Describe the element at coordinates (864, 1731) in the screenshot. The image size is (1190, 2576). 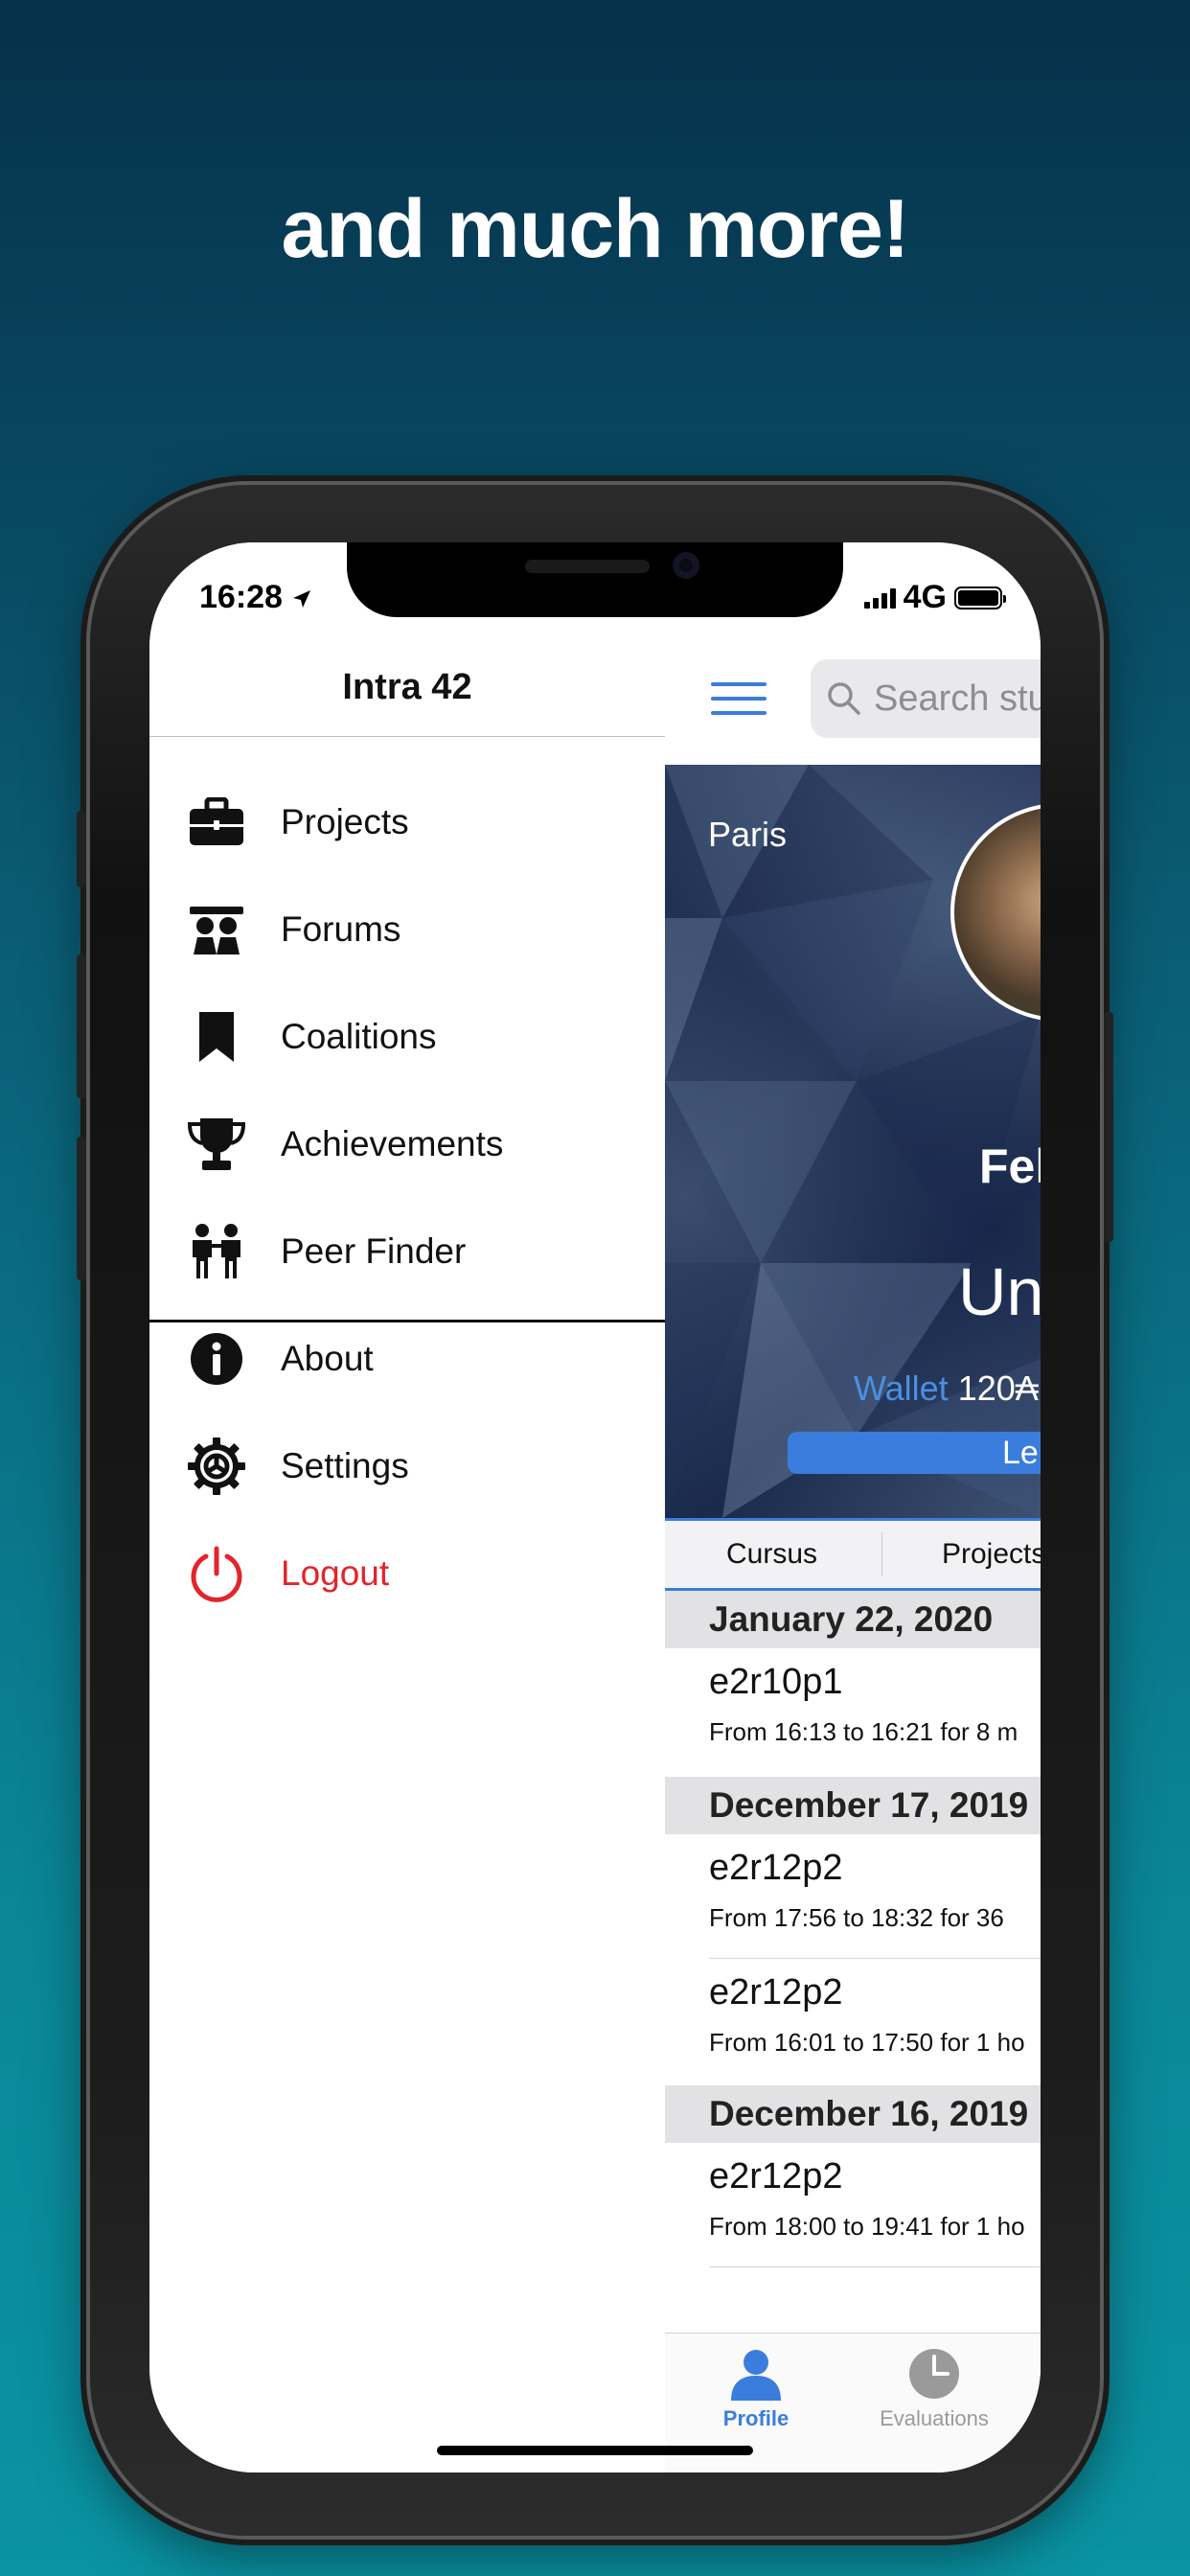
I see `log-detail: From 16:13 to 16:21 for 8 m` at that location.